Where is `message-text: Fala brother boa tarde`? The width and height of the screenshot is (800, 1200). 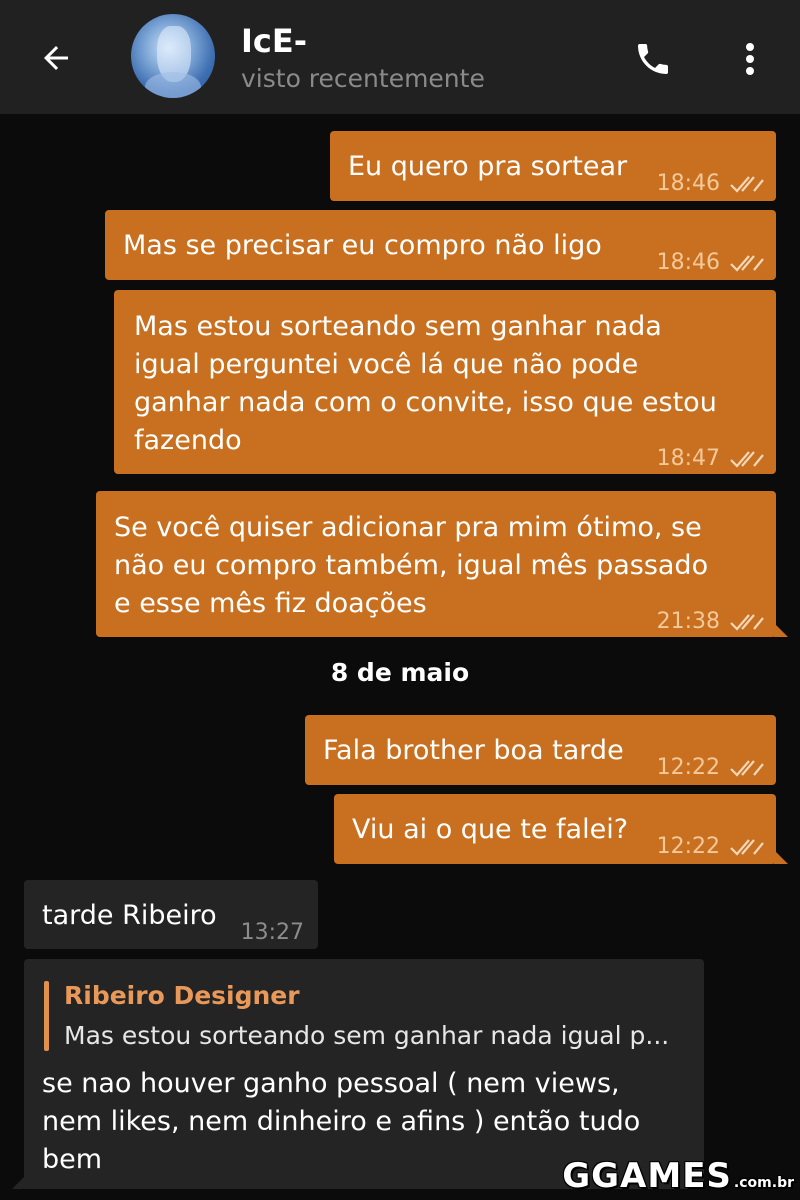
message-text: Fala brother boa tarde is located at coordinates (473, 750).